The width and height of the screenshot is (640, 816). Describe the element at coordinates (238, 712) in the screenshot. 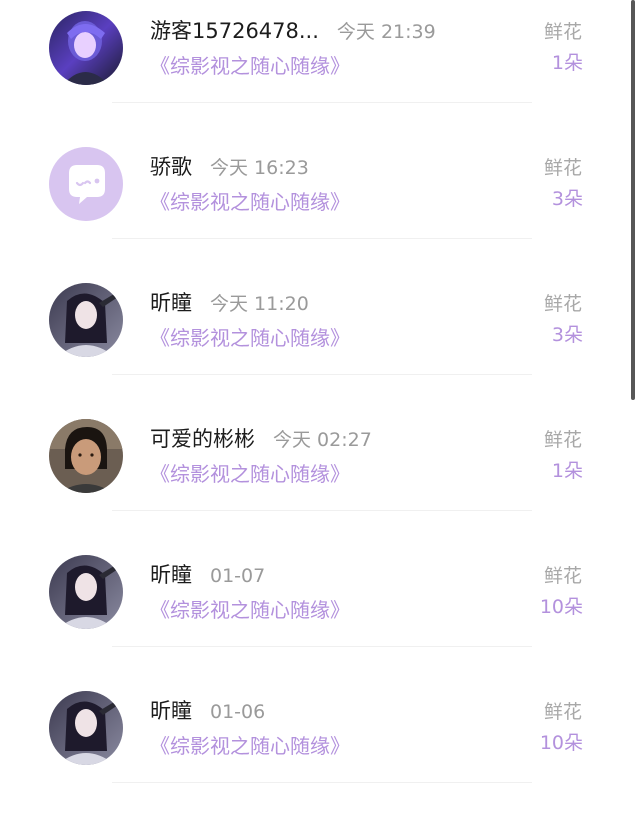

I see `timestamp: 01-06` at that location.